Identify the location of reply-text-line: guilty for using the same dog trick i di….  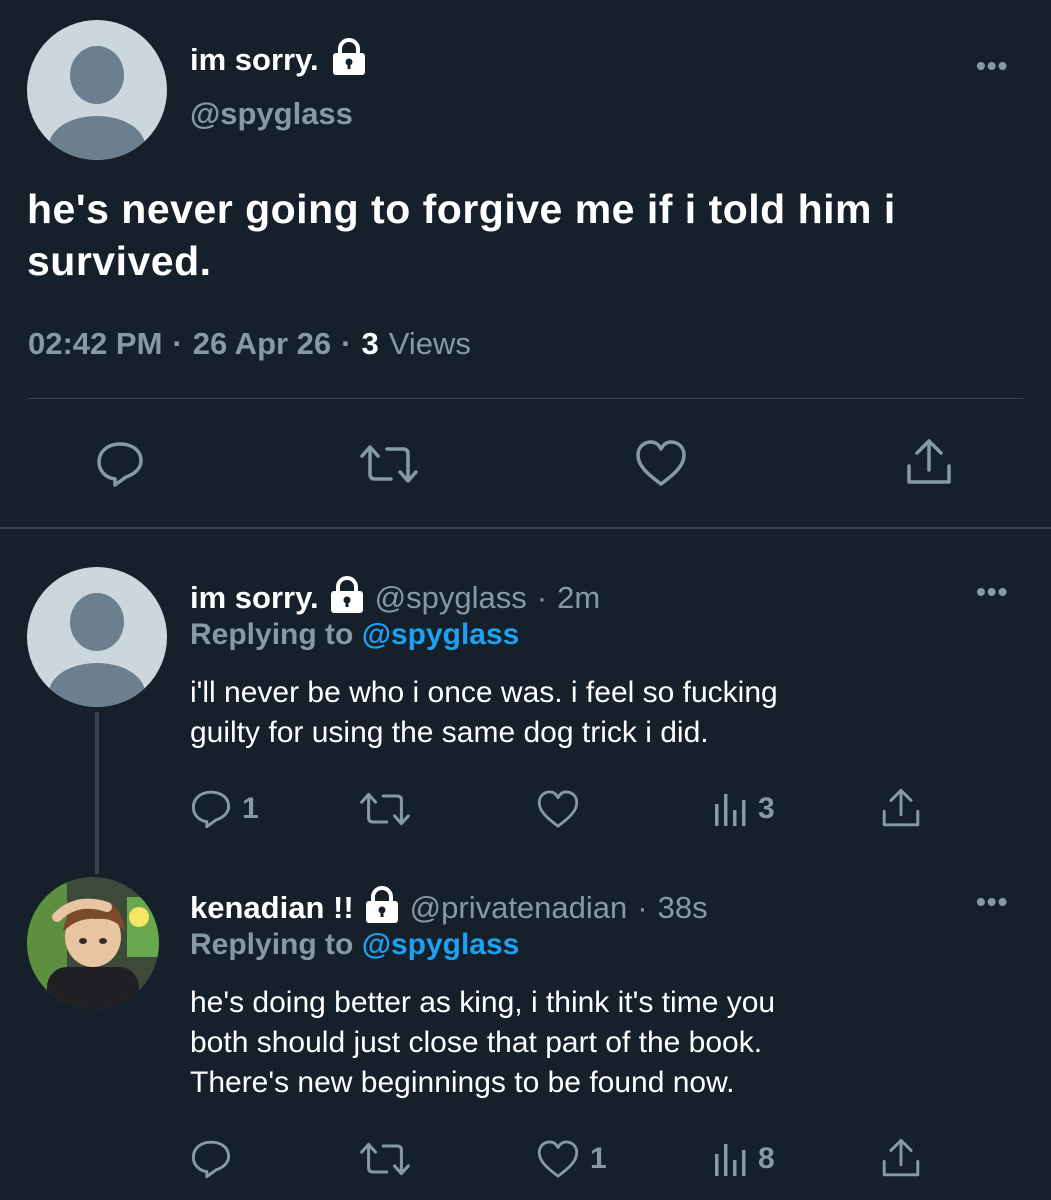
(449, 732).